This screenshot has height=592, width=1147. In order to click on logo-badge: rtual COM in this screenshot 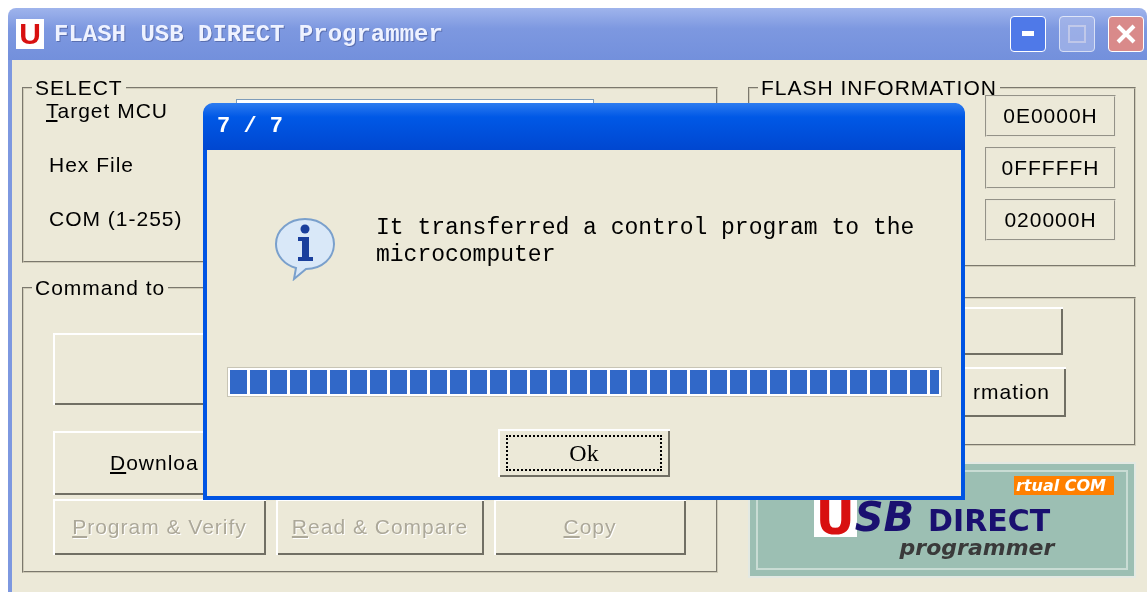, I will do `click(1063, 485)`.